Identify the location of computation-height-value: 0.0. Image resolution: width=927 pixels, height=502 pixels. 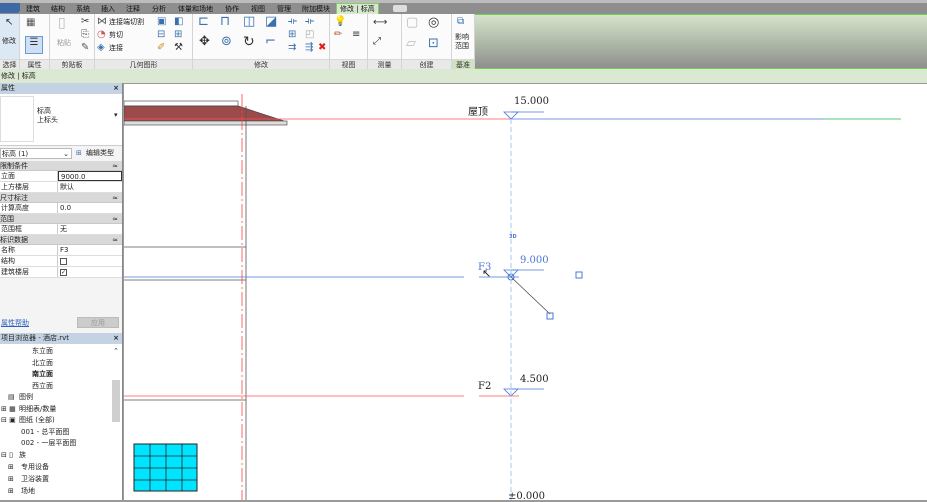
(90, 208).